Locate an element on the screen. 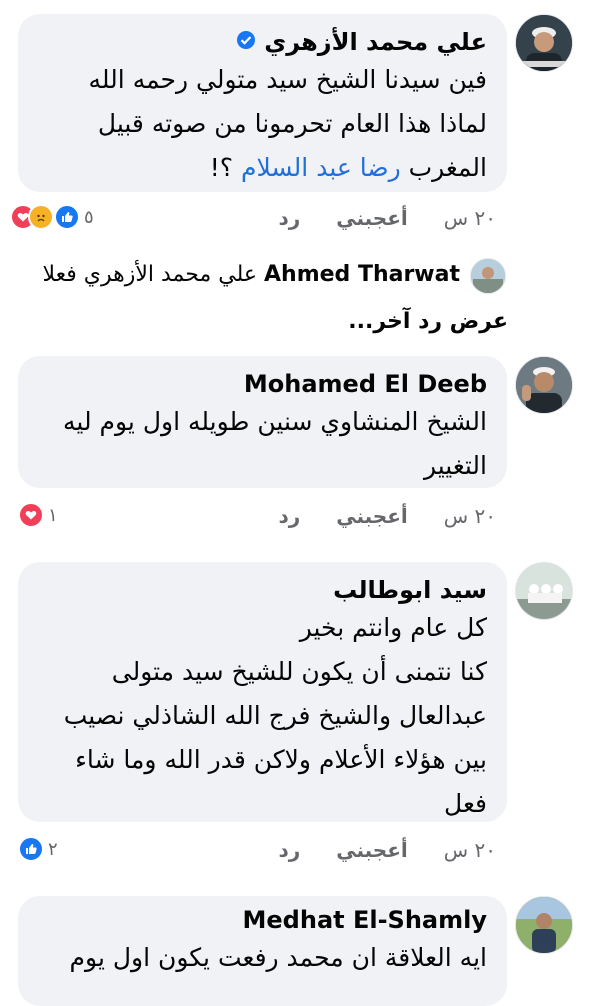 The height and width of the screenshot is (1006, 590). author-name: Mohamed El Deeb is located at coordinates (365, 384).